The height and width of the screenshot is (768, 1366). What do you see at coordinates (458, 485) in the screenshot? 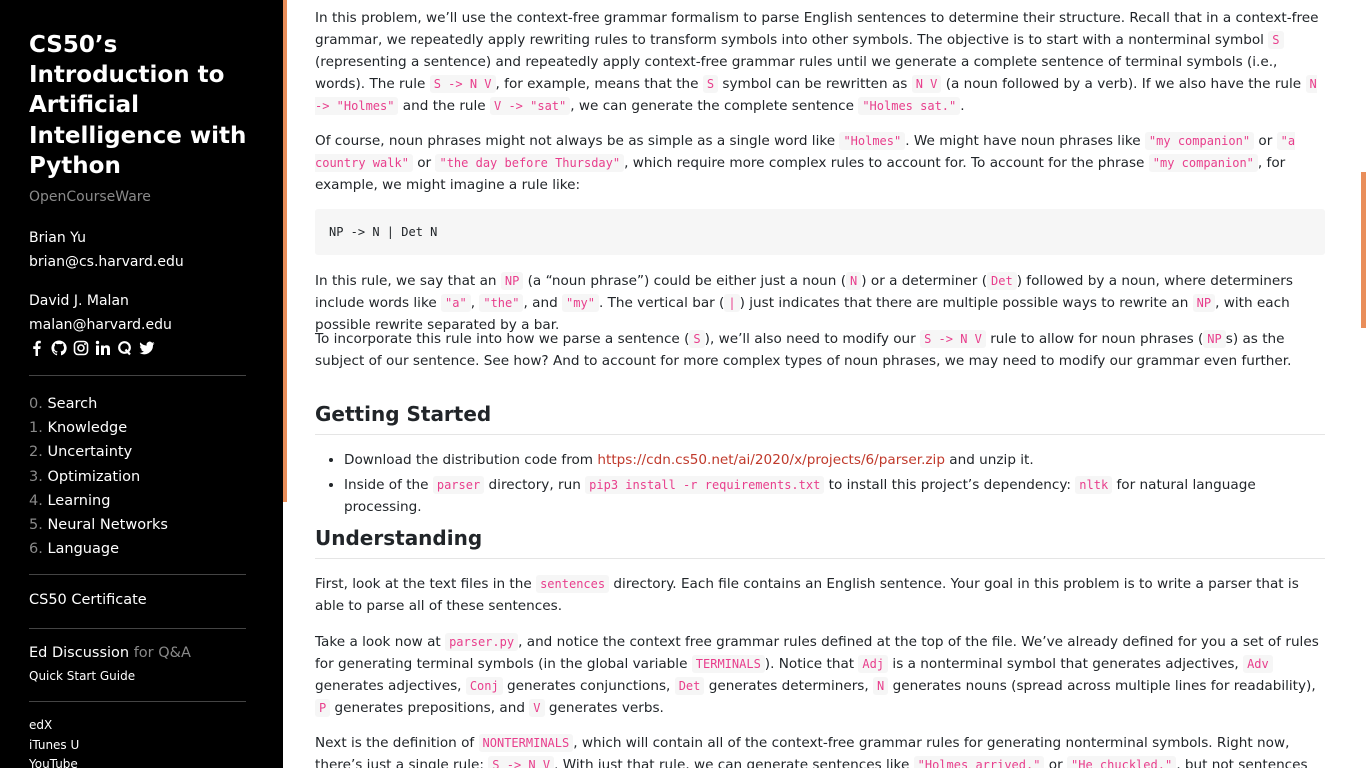
I see `code-inline: parser` at bounding box center [458, 485].